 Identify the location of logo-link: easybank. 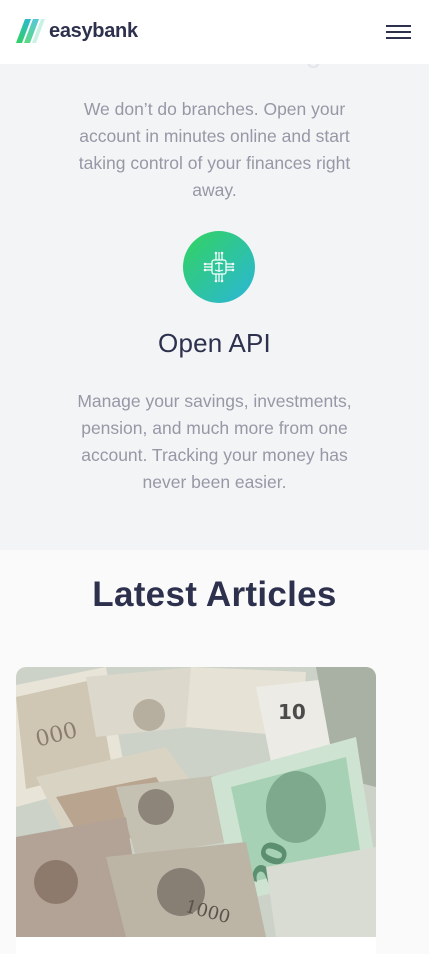
(77, 31).